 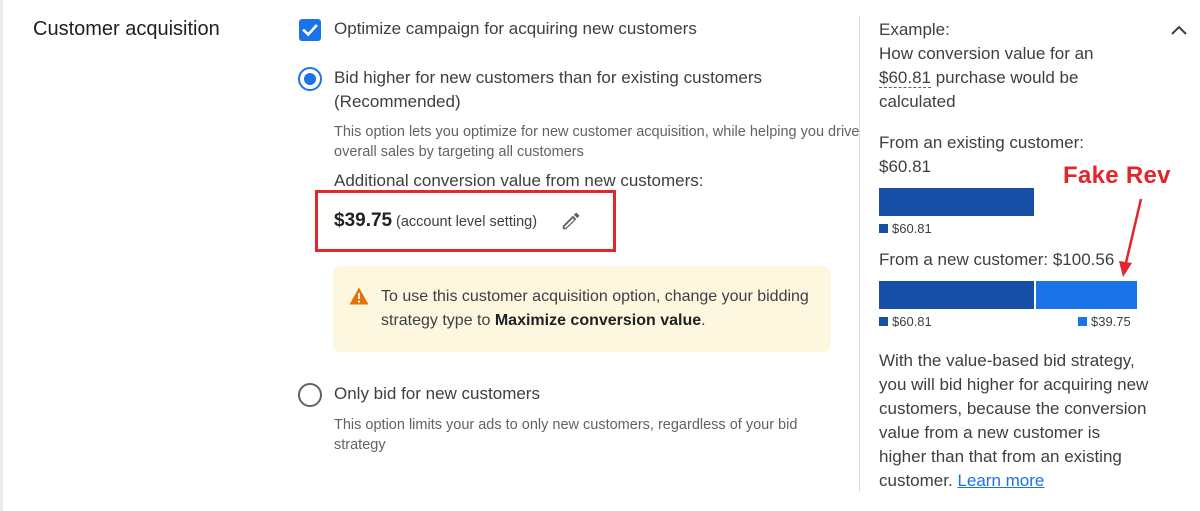 What do you see at coordinates (1179, 31) in the screenshot?
I see `chevron-up-icon` at bounding box center [1179, 31].